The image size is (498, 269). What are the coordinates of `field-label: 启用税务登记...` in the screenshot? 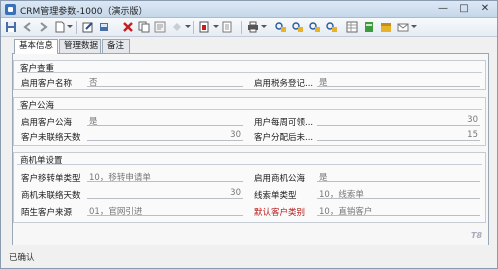 It's located at (284, 84).